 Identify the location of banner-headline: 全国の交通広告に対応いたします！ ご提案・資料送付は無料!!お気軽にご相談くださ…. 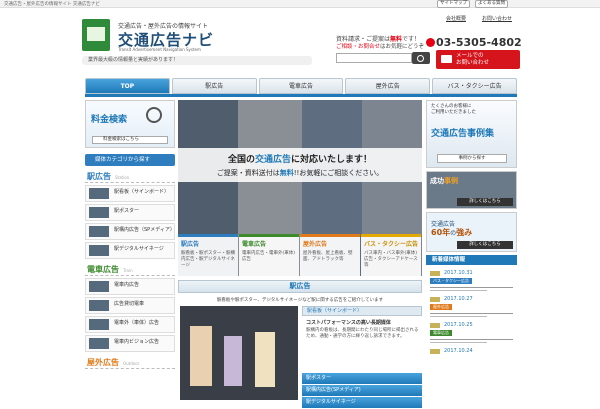
(300, 165).